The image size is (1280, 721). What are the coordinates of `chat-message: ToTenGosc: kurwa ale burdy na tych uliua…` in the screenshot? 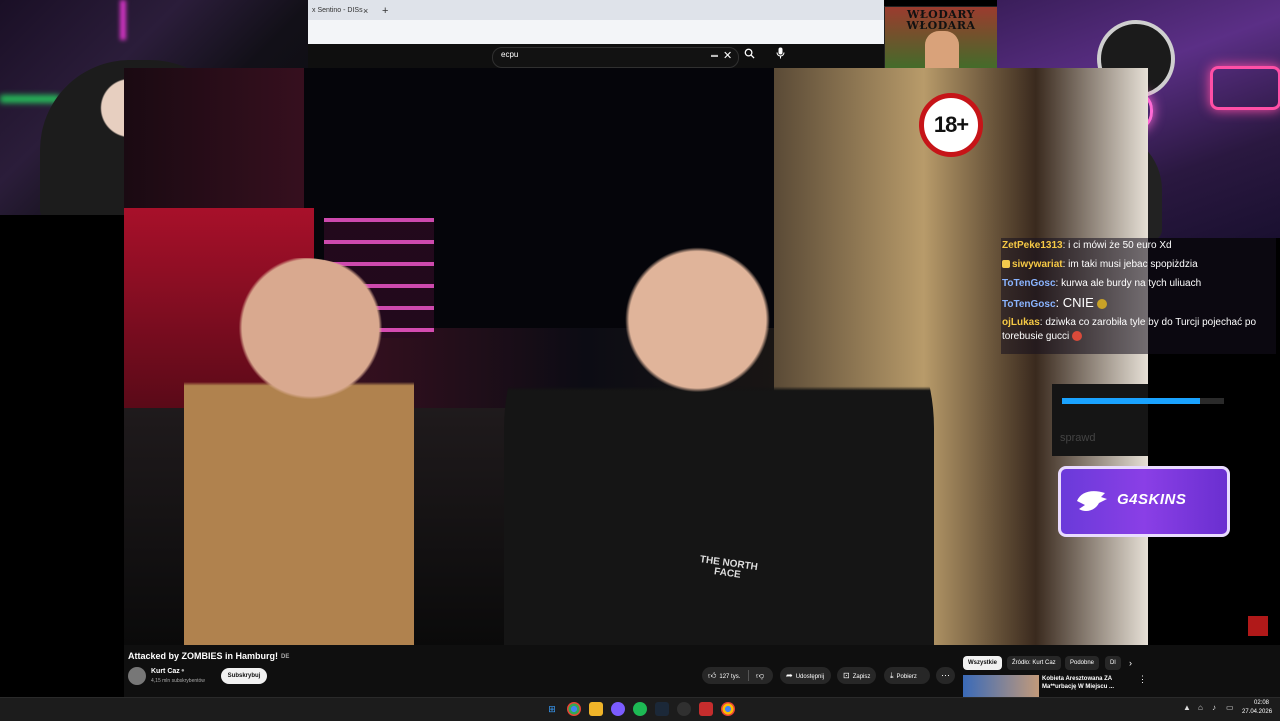 It's located at (1139, 284).